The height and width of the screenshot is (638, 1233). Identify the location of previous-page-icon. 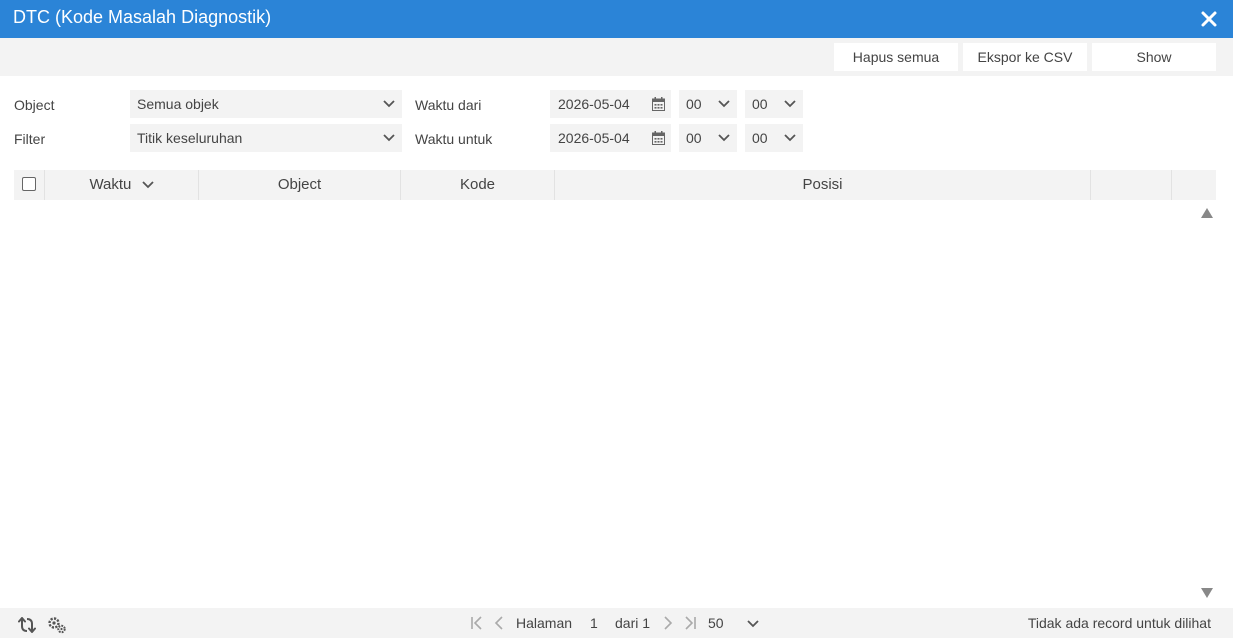
(499, 623).